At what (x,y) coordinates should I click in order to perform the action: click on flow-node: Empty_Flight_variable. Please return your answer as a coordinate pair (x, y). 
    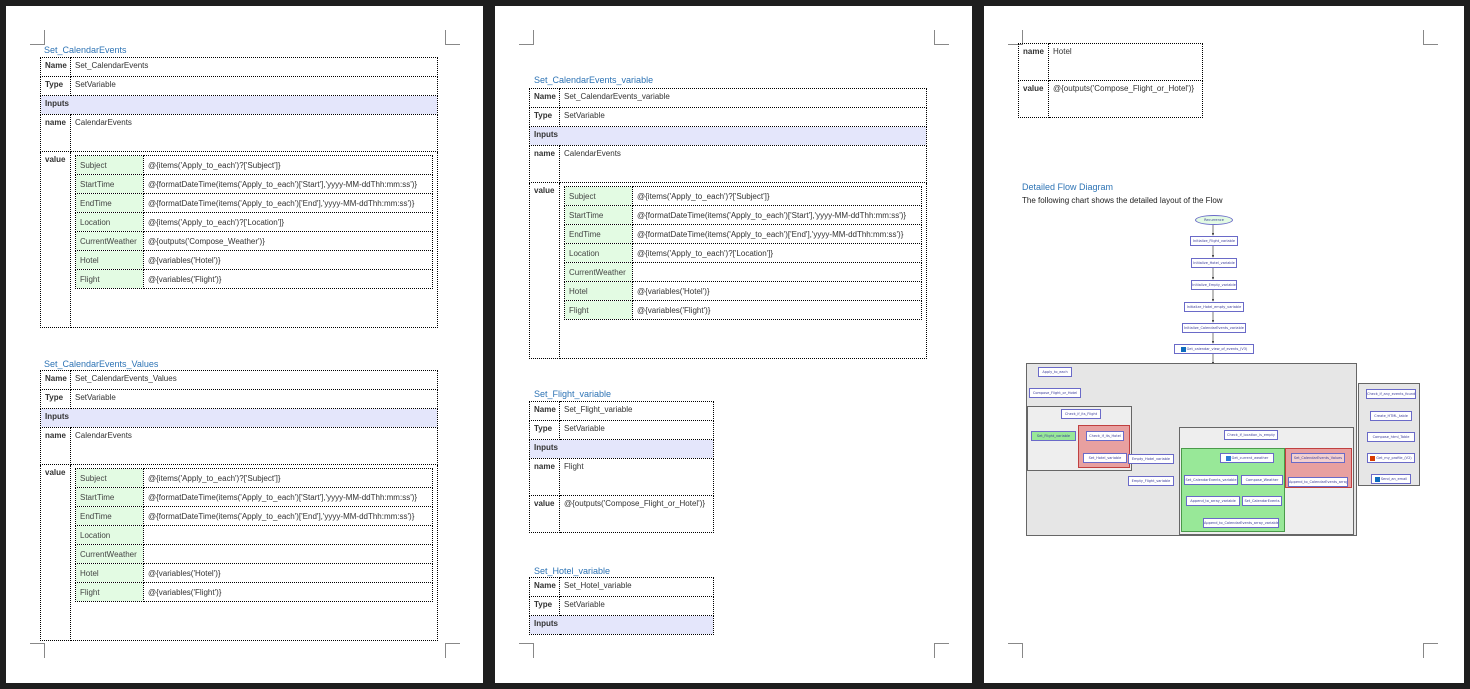
    Looking at the image, I should click on (1151, 481).